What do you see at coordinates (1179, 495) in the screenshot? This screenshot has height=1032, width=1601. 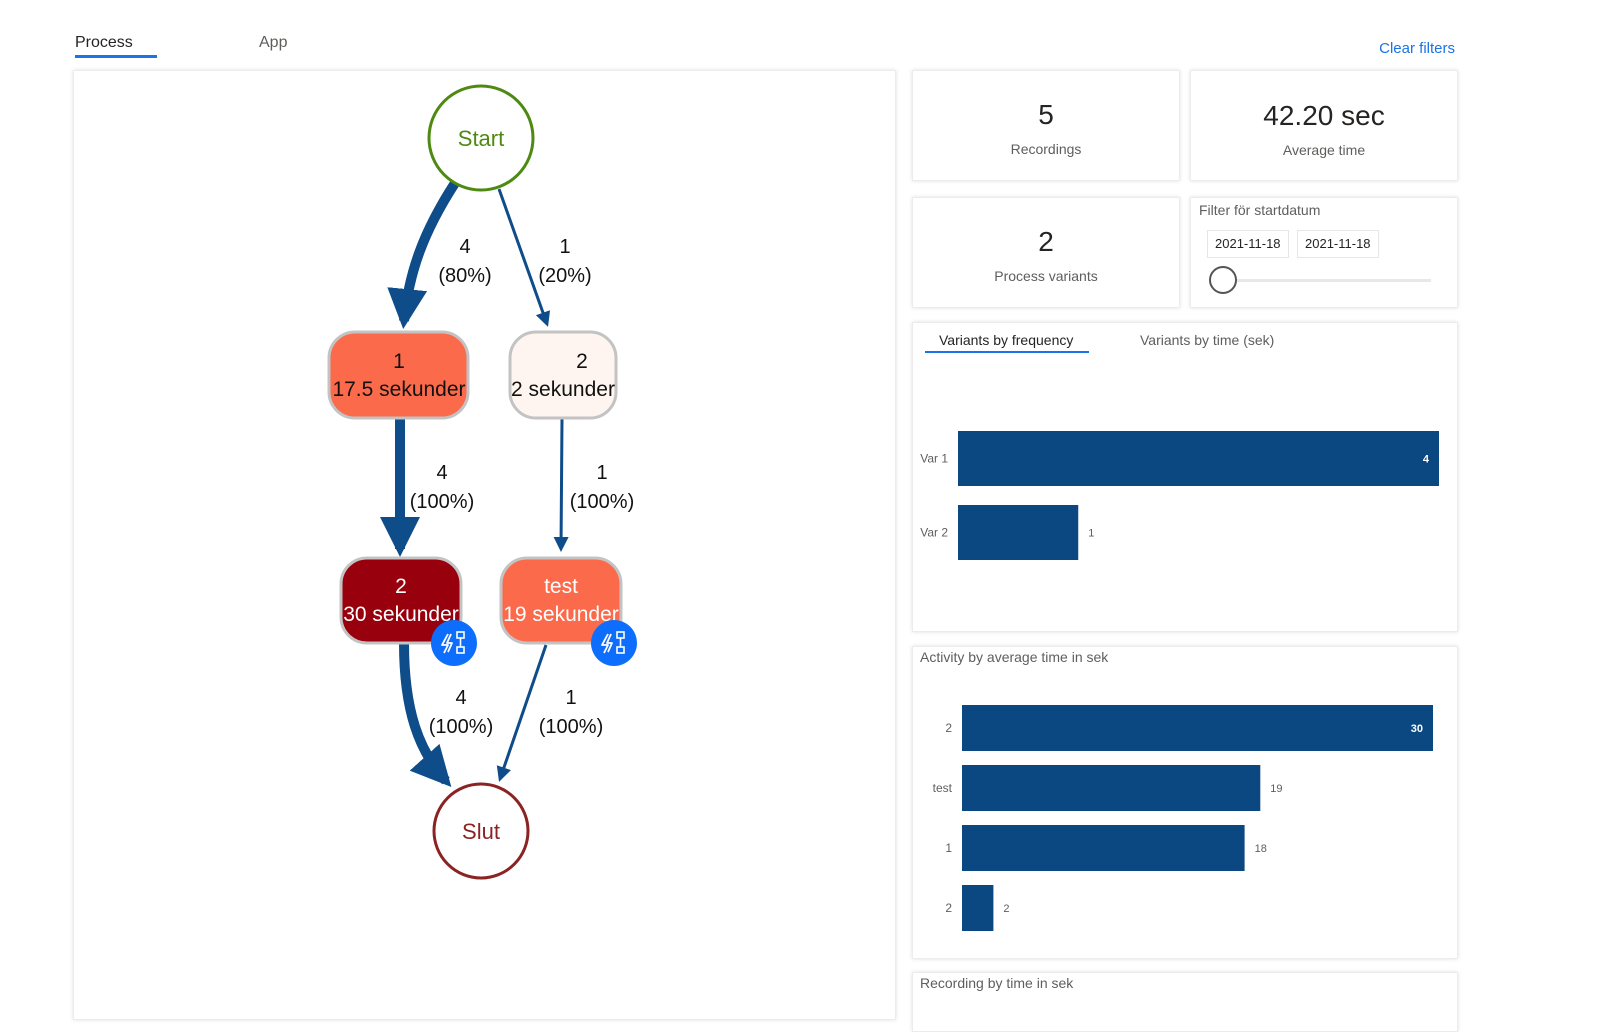 I see `variants-bar-chart: Var 1 4 Var 2 1` at bounding box center [1179, 495].